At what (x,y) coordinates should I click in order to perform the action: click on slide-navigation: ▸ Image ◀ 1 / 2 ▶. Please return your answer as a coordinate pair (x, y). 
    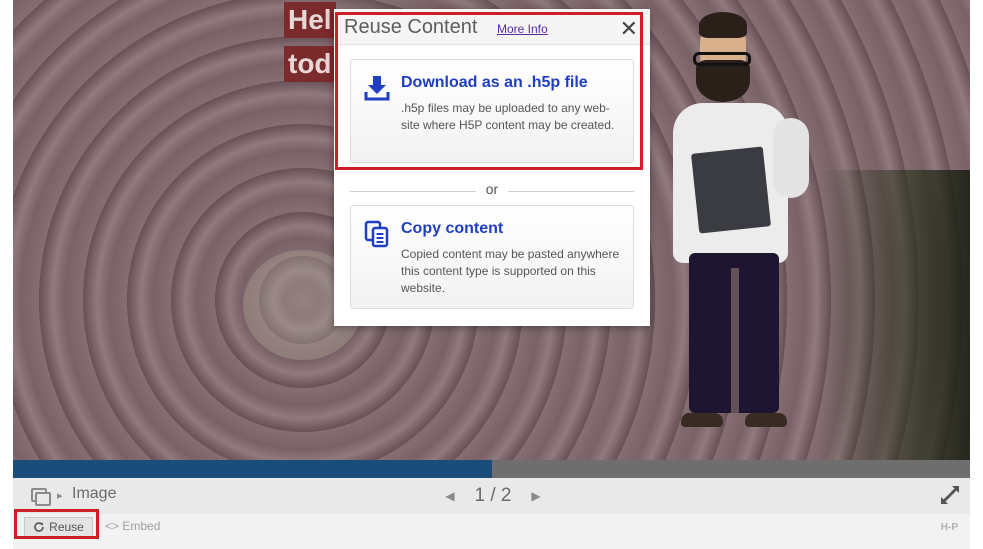
    Looking at the image, I should click on (491, 496).